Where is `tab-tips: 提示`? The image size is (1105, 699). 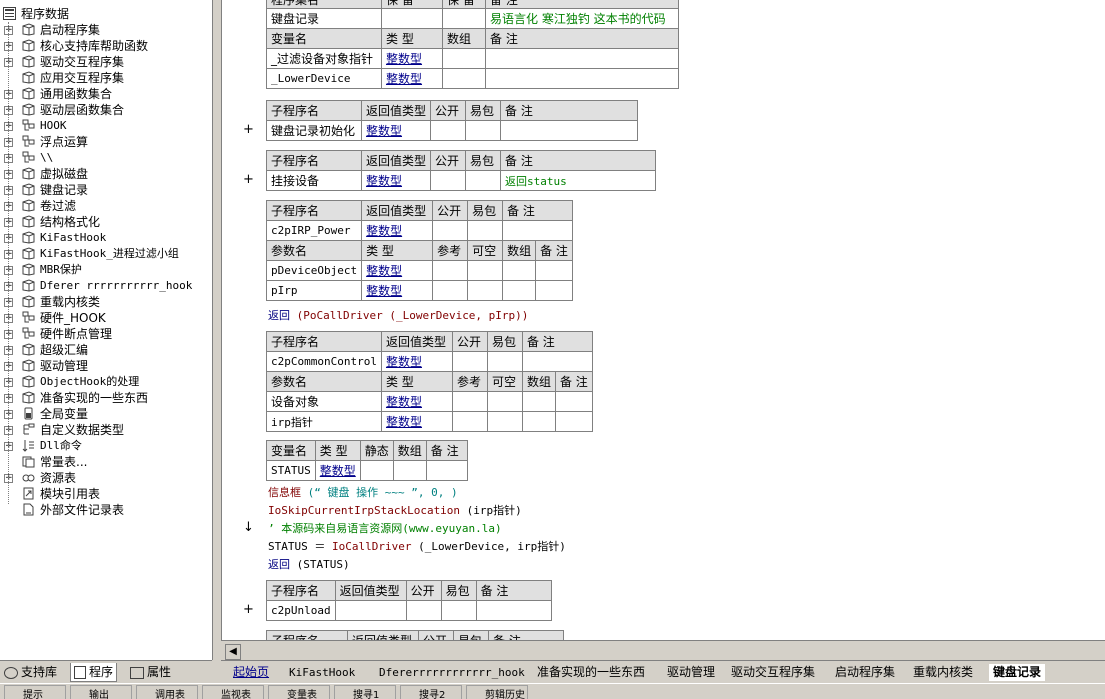 tab-tips: 提示 is located at coordinates (35, 692).